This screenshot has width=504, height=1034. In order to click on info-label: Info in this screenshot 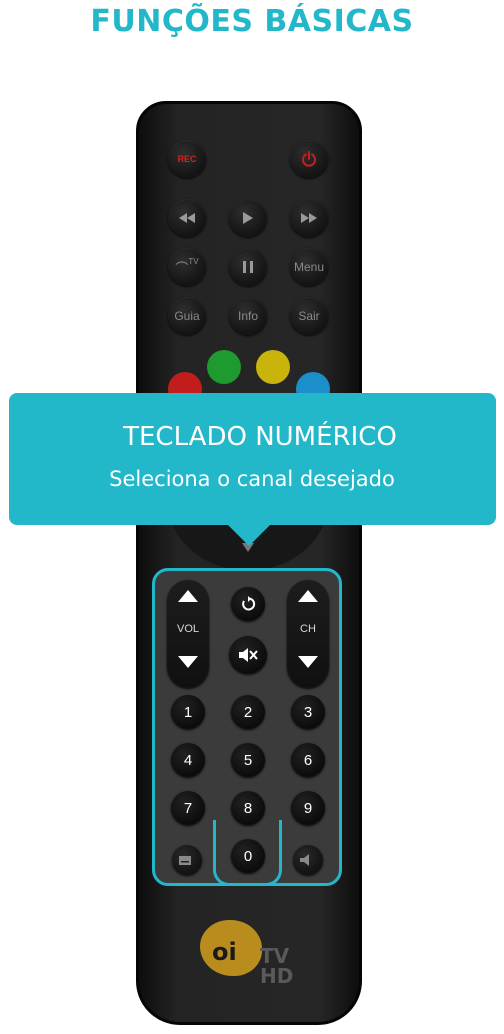, I will do `click(247, 316)`.